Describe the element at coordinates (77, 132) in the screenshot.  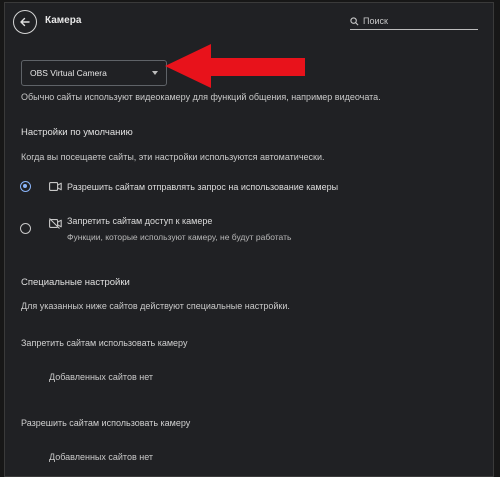
I see `defaults-heading: Настройки по умолчанию` at that location.